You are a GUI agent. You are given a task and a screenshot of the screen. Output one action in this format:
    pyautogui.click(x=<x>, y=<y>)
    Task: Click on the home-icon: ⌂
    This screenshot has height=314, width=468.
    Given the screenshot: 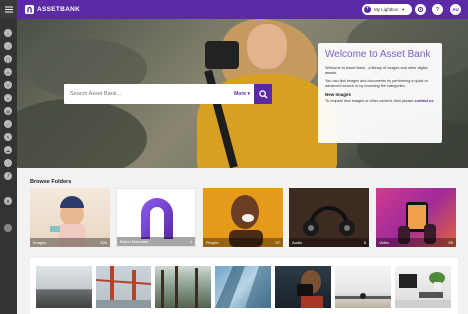 What is the action you would take?
    pyautogui.click(x=8, y=33)
    